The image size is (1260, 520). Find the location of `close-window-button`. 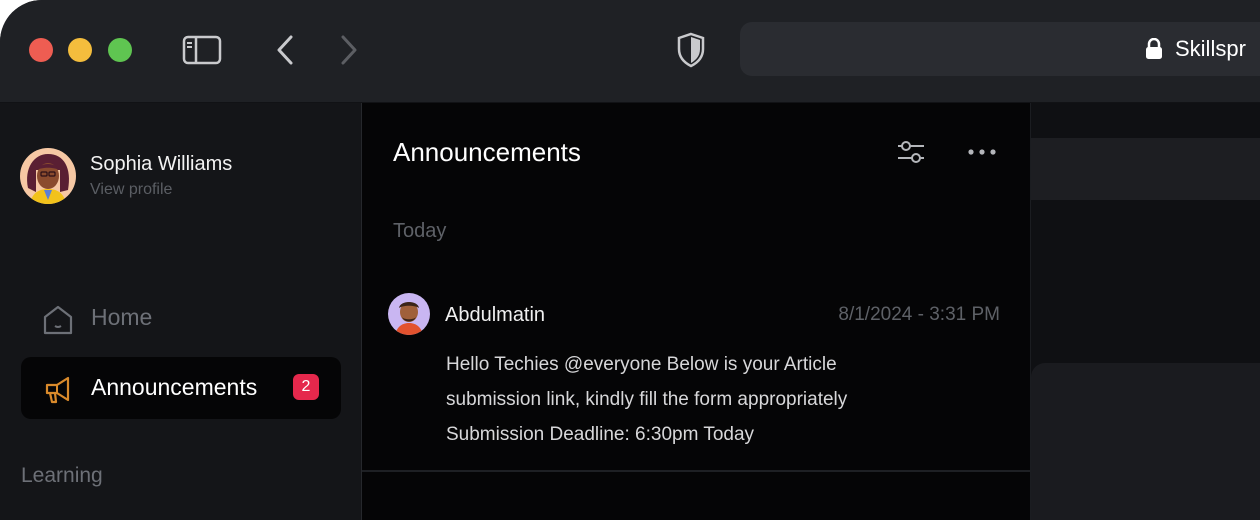

close-window-button is located at coordinates (41, 50).